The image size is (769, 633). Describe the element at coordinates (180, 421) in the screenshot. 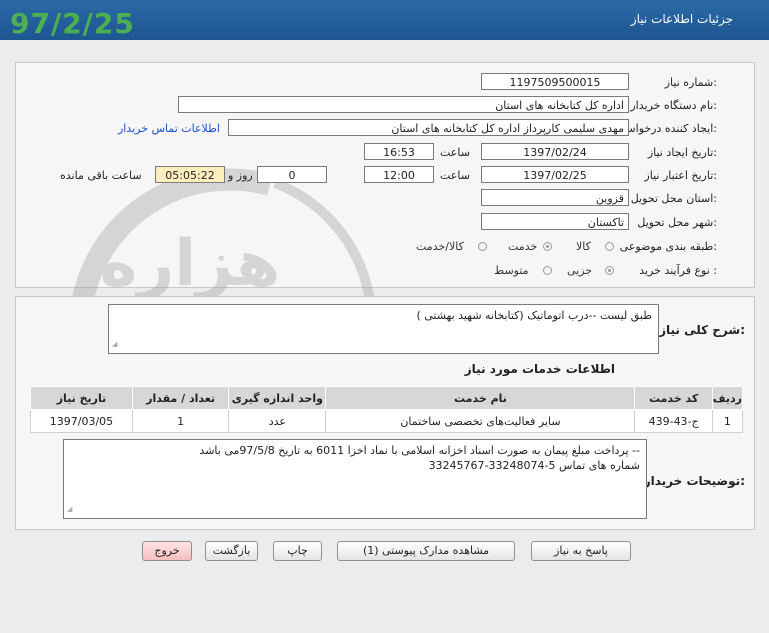

I see `cell-quantity: 1` at that location.